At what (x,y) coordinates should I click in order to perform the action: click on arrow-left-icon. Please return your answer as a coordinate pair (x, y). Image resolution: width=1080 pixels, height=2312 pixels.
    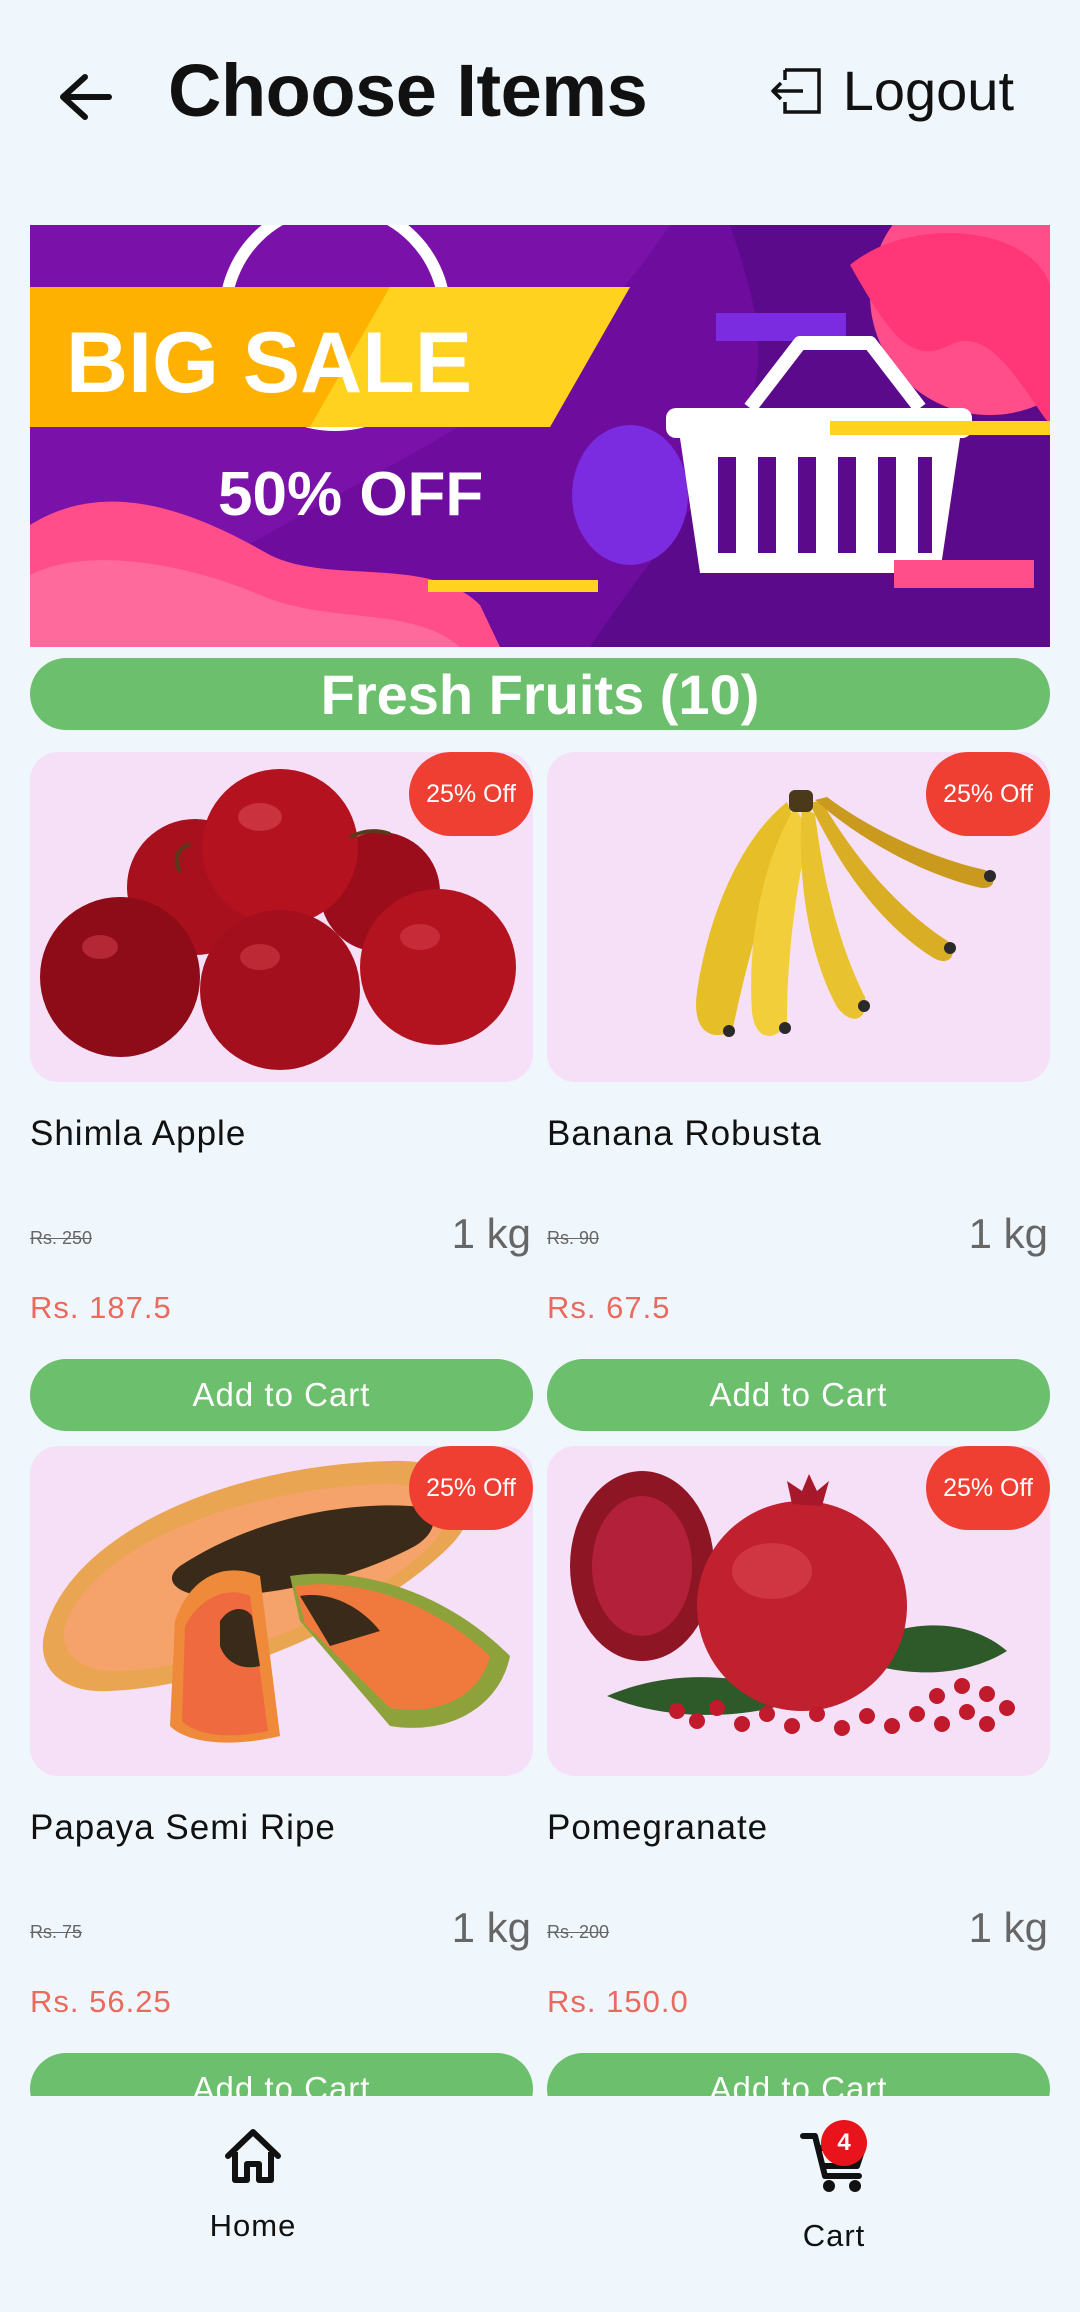
    Looking at the image, I should click on (86, 97).